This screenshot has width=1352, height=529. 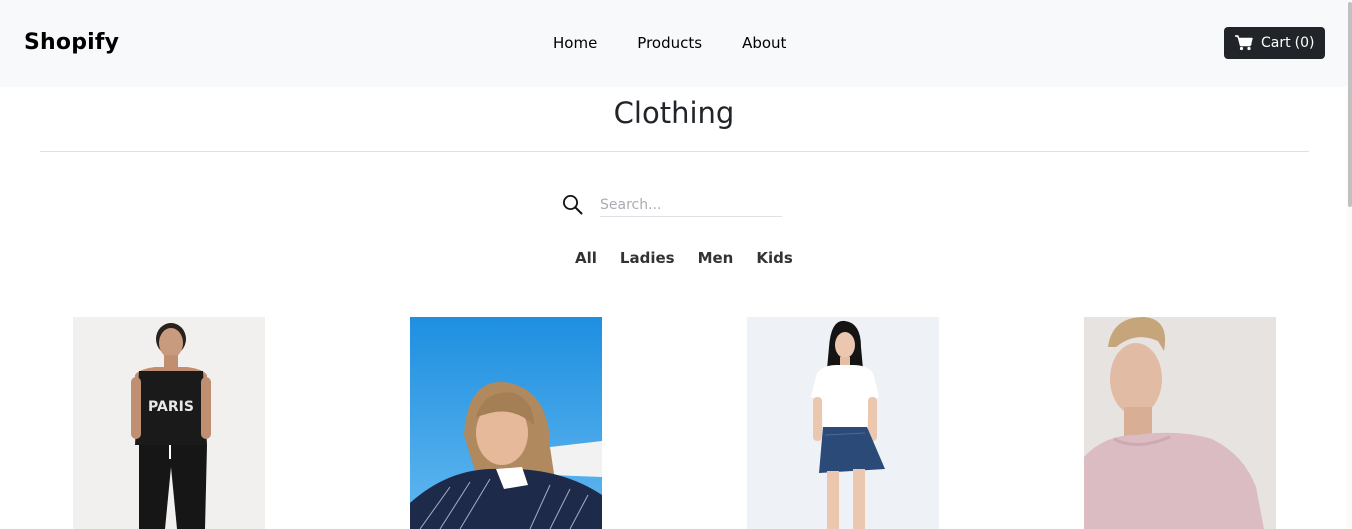 I want to click on nav-link-home: Home, so click(x=575, y=43).